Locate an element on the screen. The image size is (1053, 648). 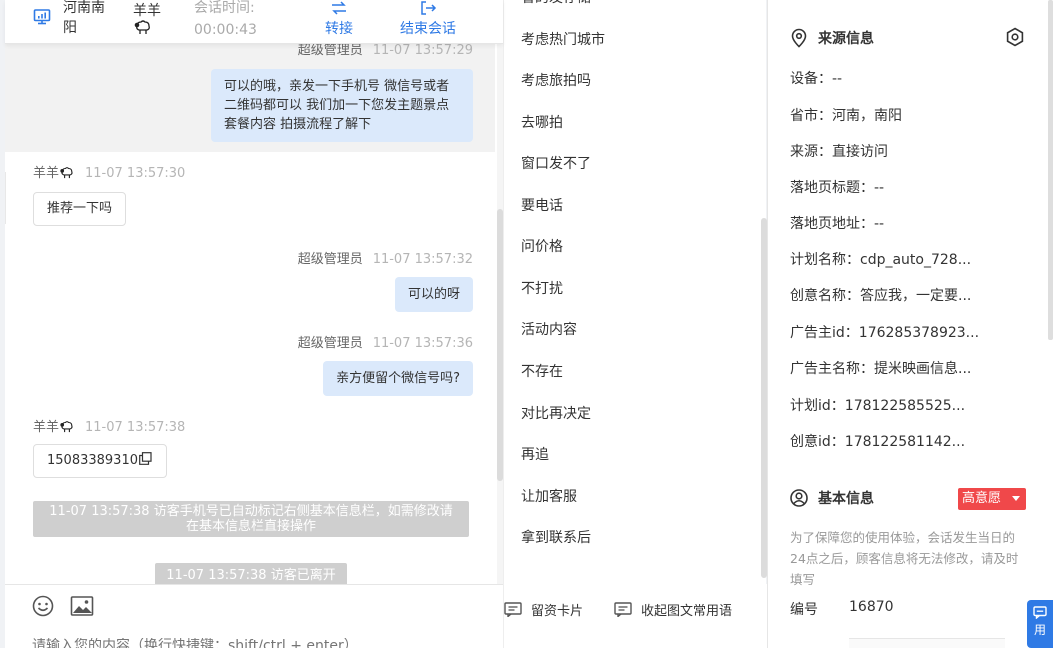
transfer-label: 转接 is located at coordinates (339, 29).